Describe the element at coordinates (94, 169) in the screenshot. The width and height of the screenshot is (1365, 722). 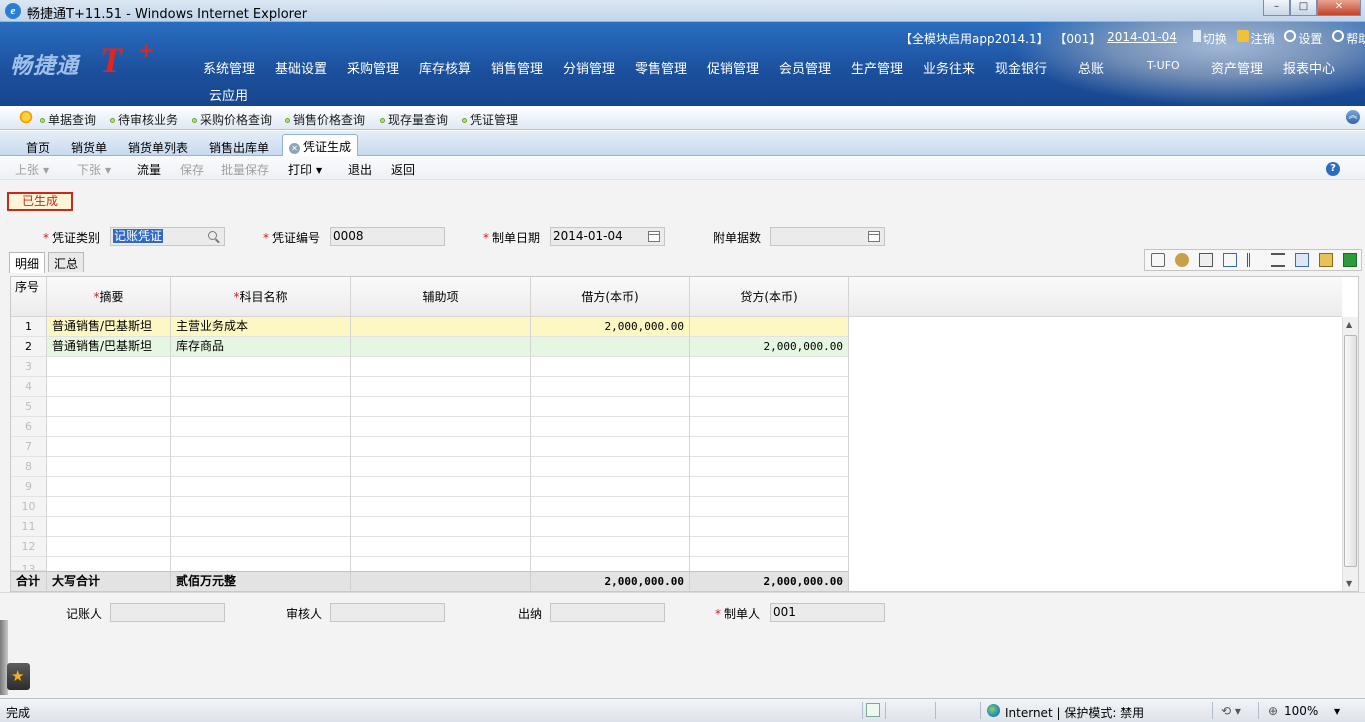
I see `next-record-button: 下张 ▼` at that location.